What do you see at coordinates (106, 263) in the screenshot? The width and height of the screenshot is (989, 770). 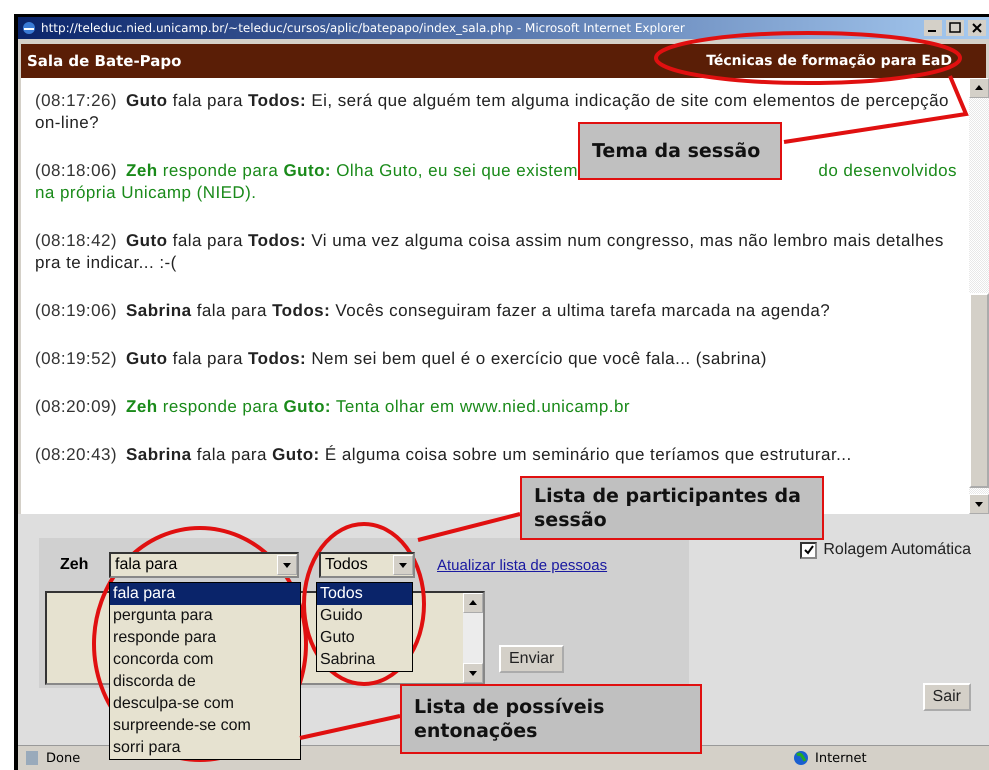 I see `chat-message: pra te indicar... :-(` at bounding box center [106, 263].